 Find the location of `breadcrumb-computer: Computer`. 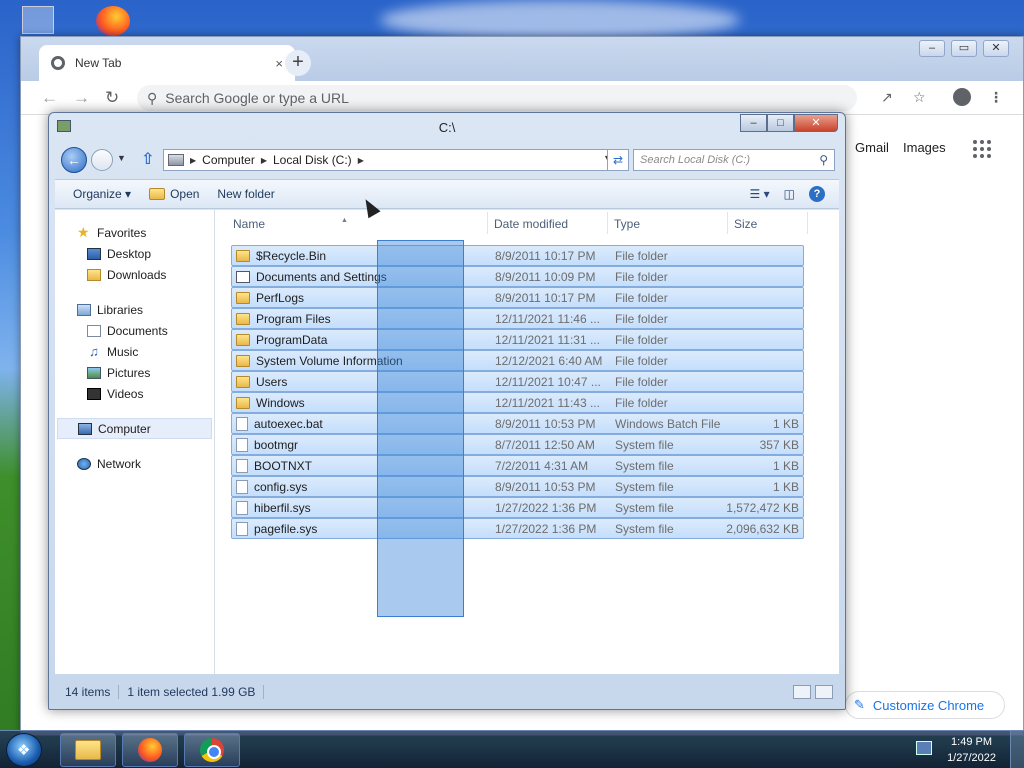

breadcrumb-computer: Computer is located at coordinates (228, 160).